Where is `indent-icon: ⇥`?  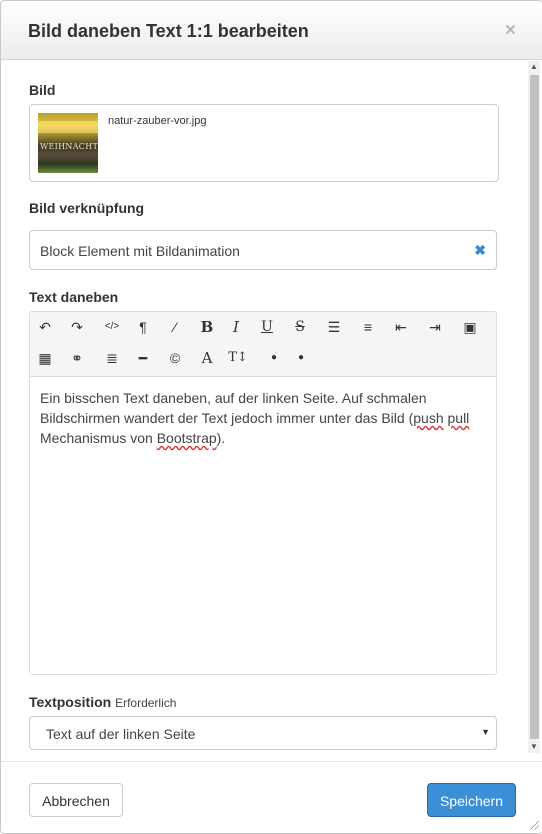
indent-icon: ⇥ is located at coordinates (435, 327).